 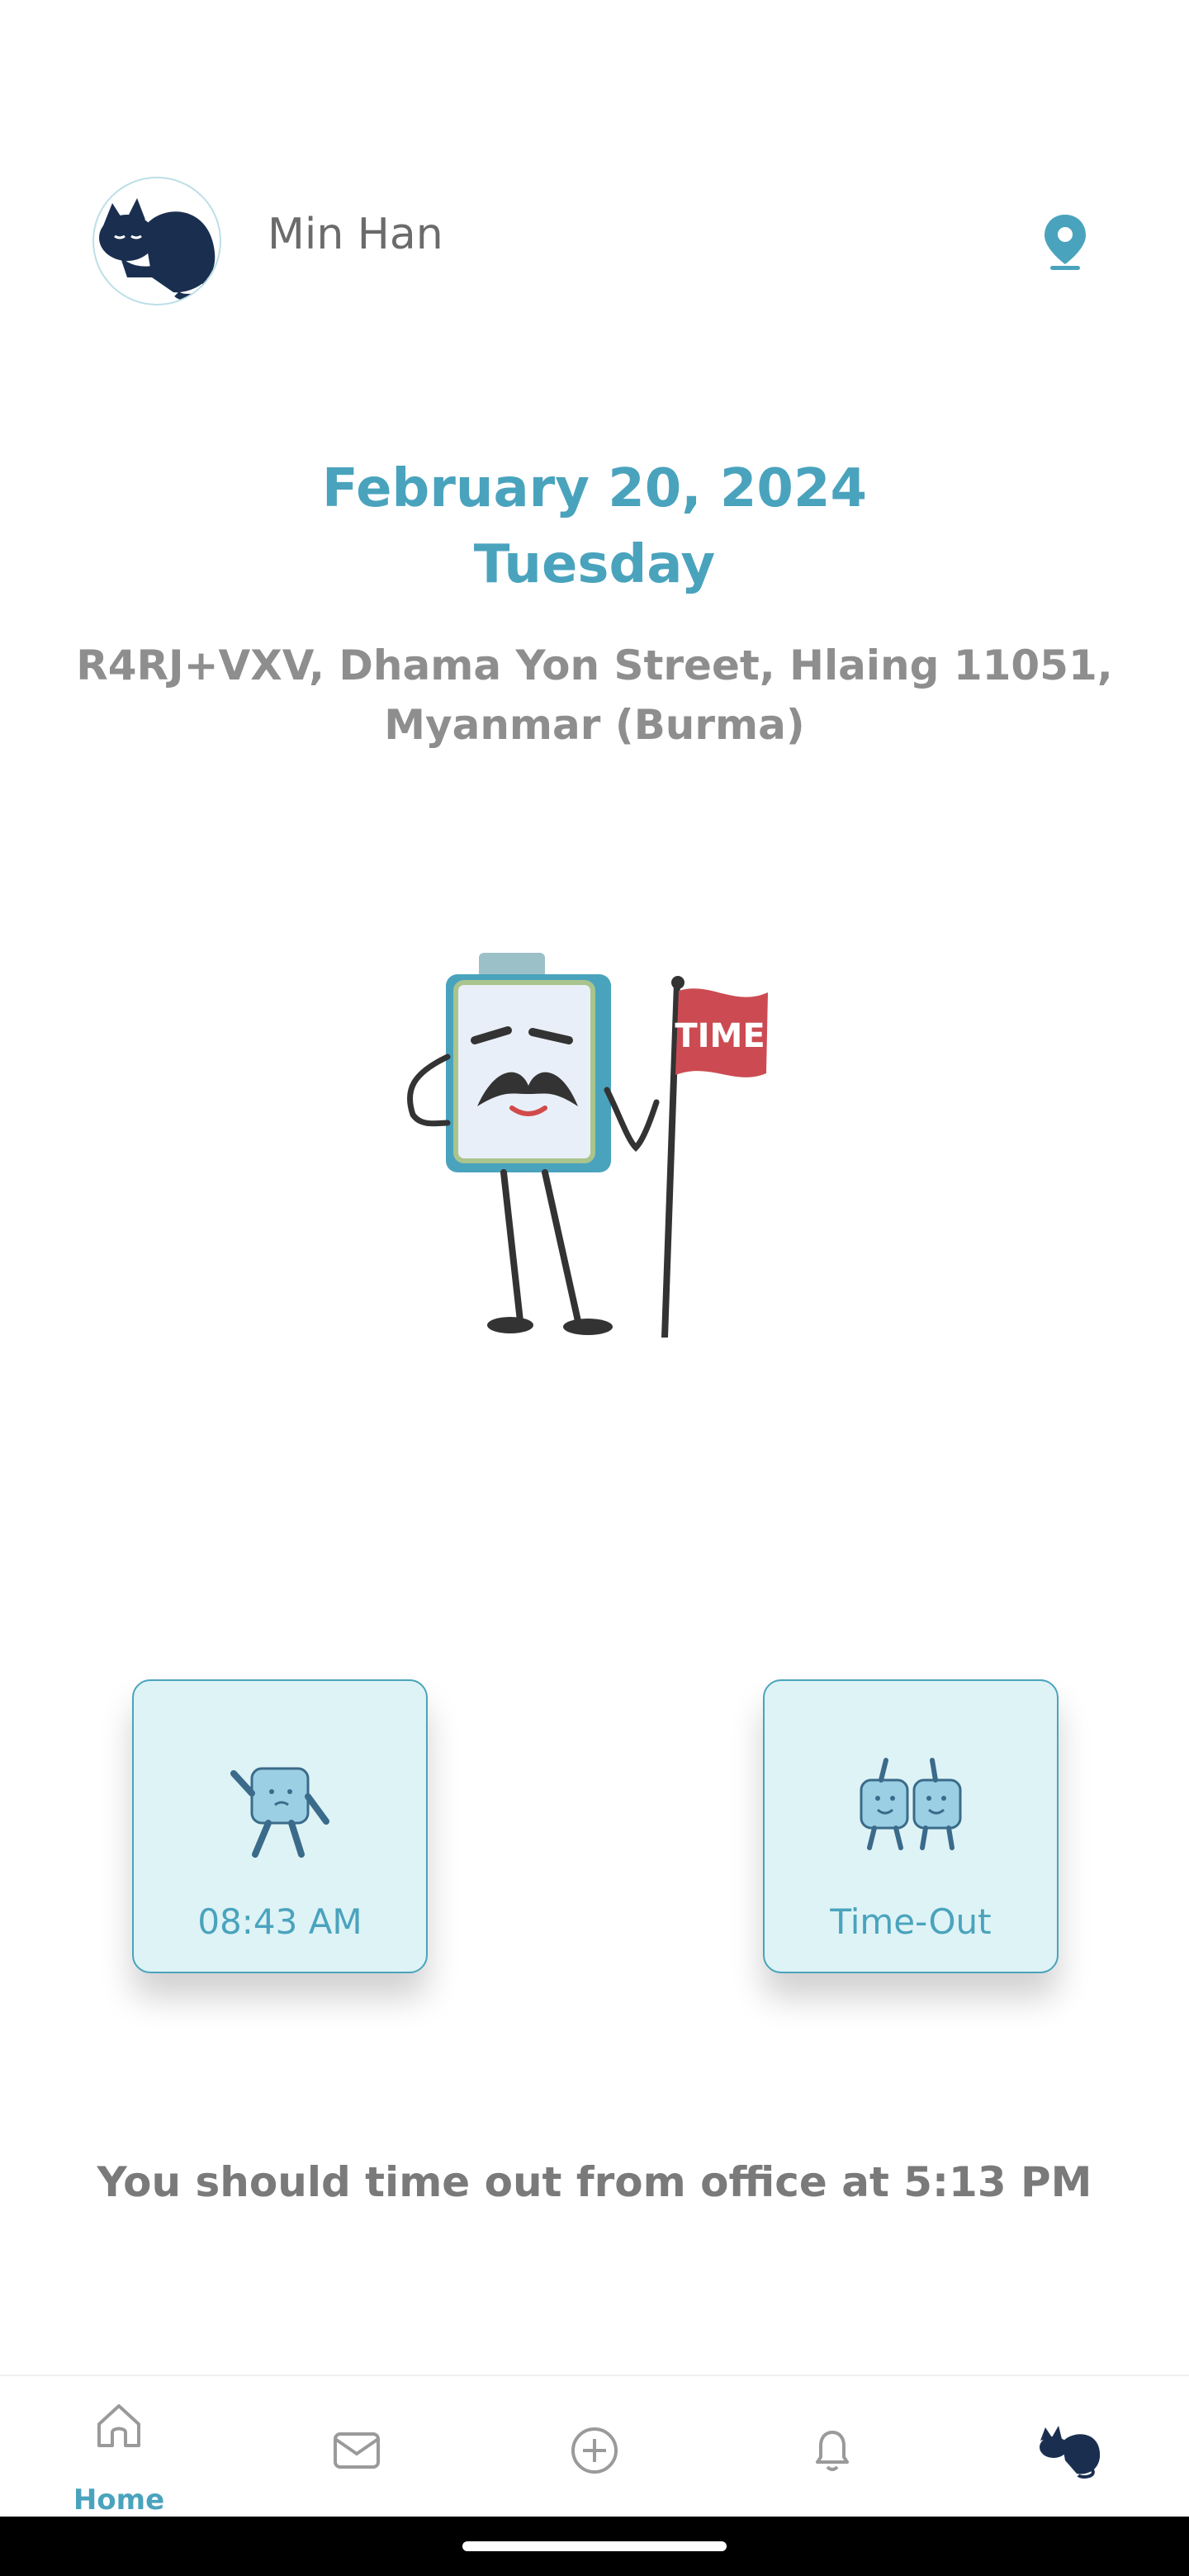 I want to click on bottom-navigation: Home, so click(x=594, y=2446).